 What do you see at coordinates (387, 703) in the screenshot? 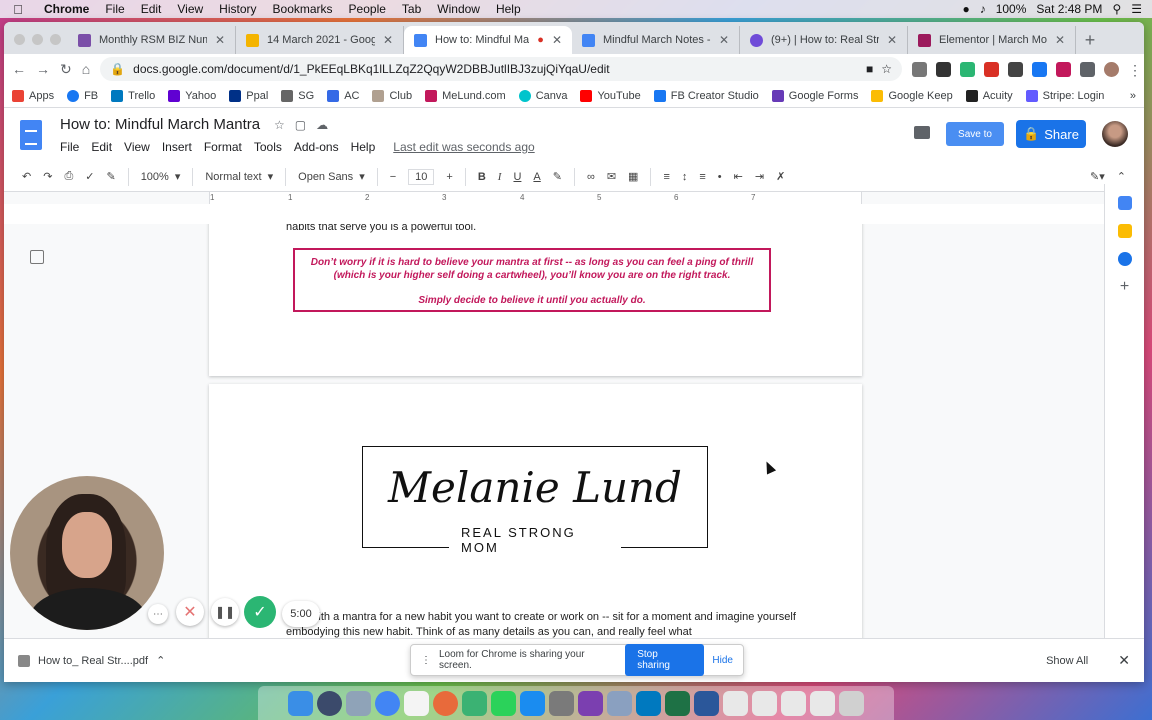
I see `chrome-icon` at bounding box center [387, 703].